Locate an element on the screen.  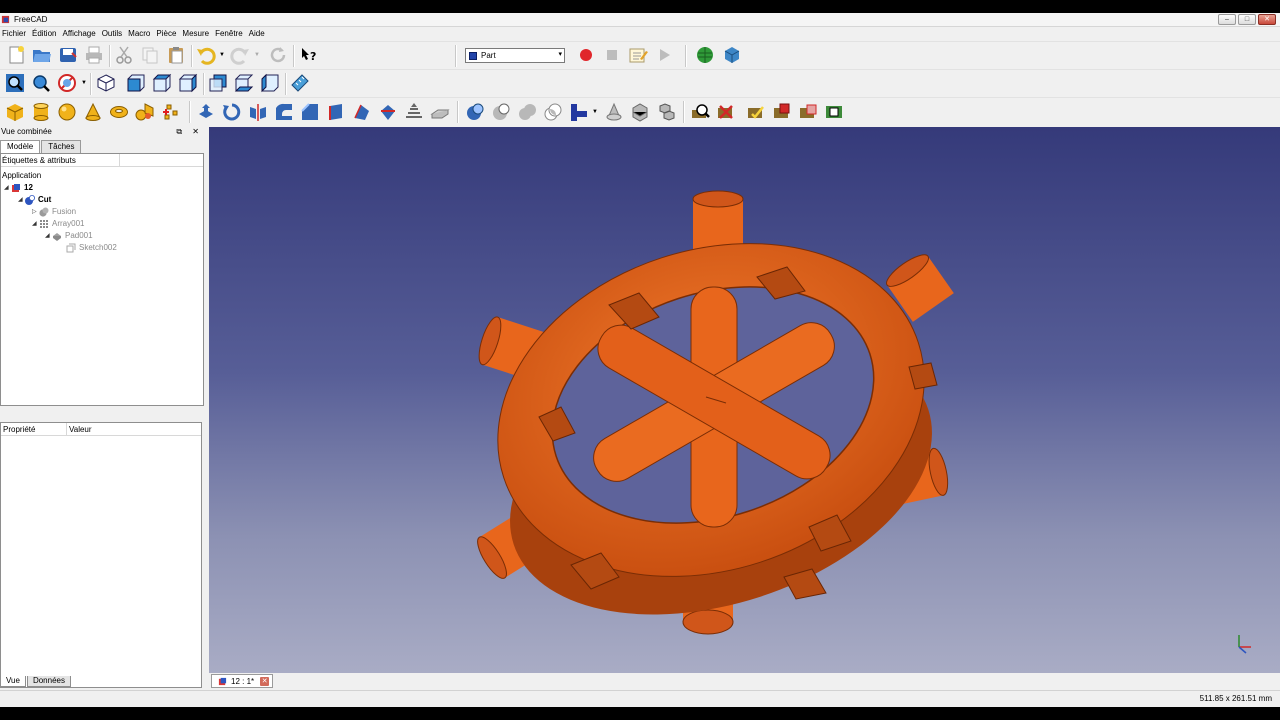
cut-icon is located at coordinates (124, 55).